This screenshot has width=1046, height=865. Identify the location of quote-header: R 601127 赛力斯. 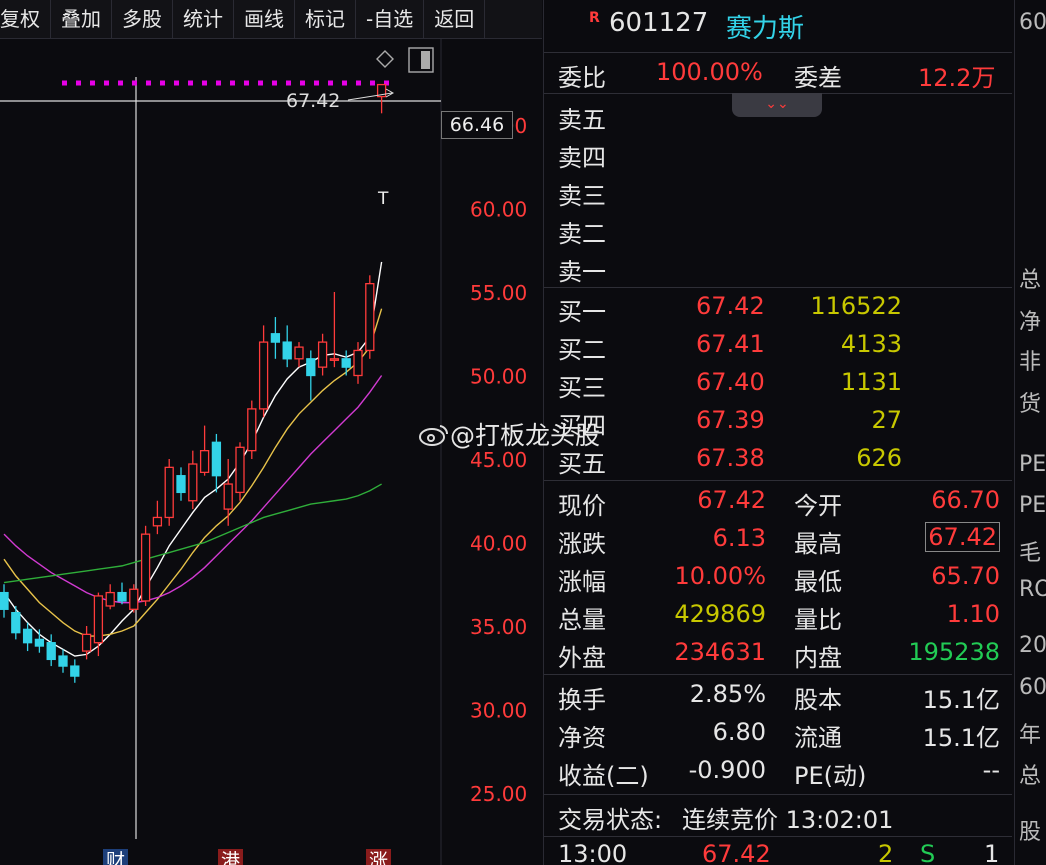
(779, 26).